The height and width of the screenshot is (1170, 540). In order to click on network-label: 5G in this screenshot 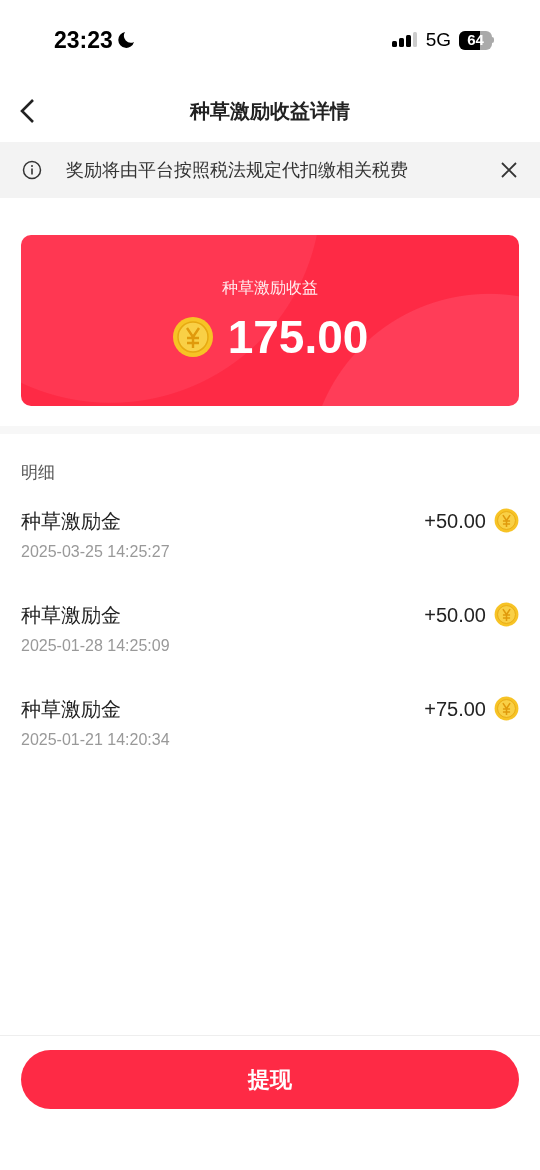, I will do `click(438, 39)`.